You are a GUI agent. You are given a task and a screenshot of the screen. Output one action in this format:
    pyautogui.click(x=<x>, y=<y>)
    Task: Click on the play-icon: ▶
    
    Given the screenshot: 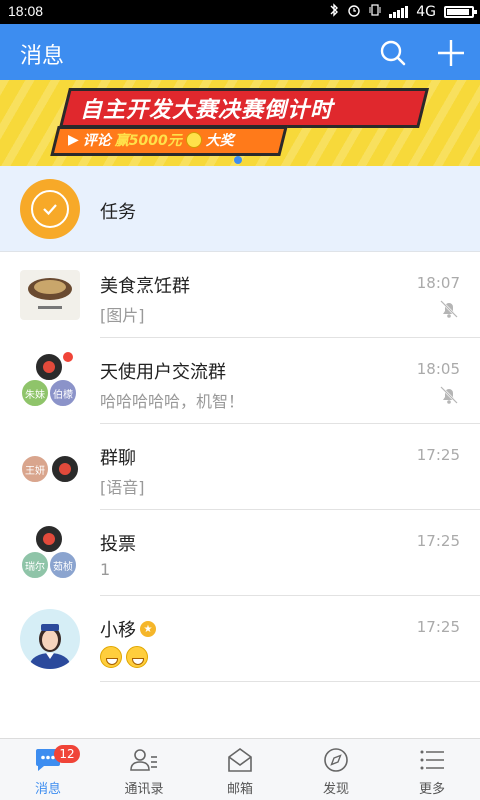 What is the action you would take?
    pyautogui.click(x=73, y=140)
    